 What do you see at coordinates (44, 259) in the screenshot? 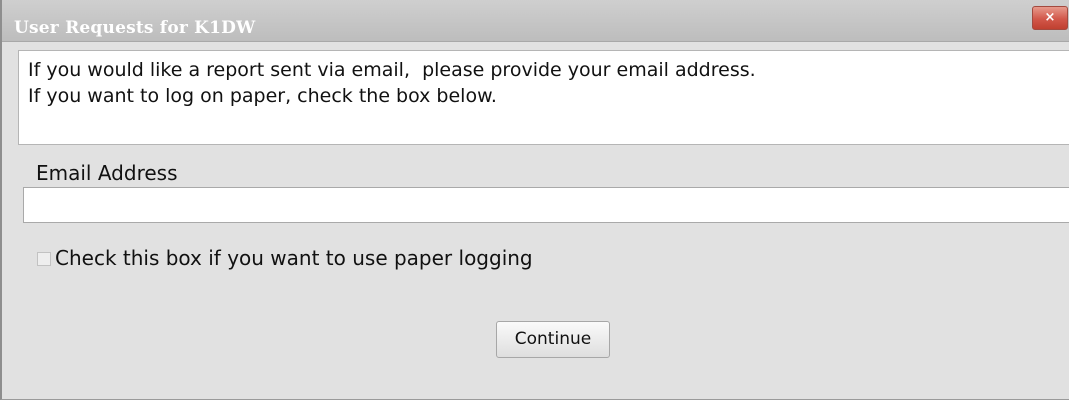
I see `paper-logging-checkbox` at bounding box center [44, 259].